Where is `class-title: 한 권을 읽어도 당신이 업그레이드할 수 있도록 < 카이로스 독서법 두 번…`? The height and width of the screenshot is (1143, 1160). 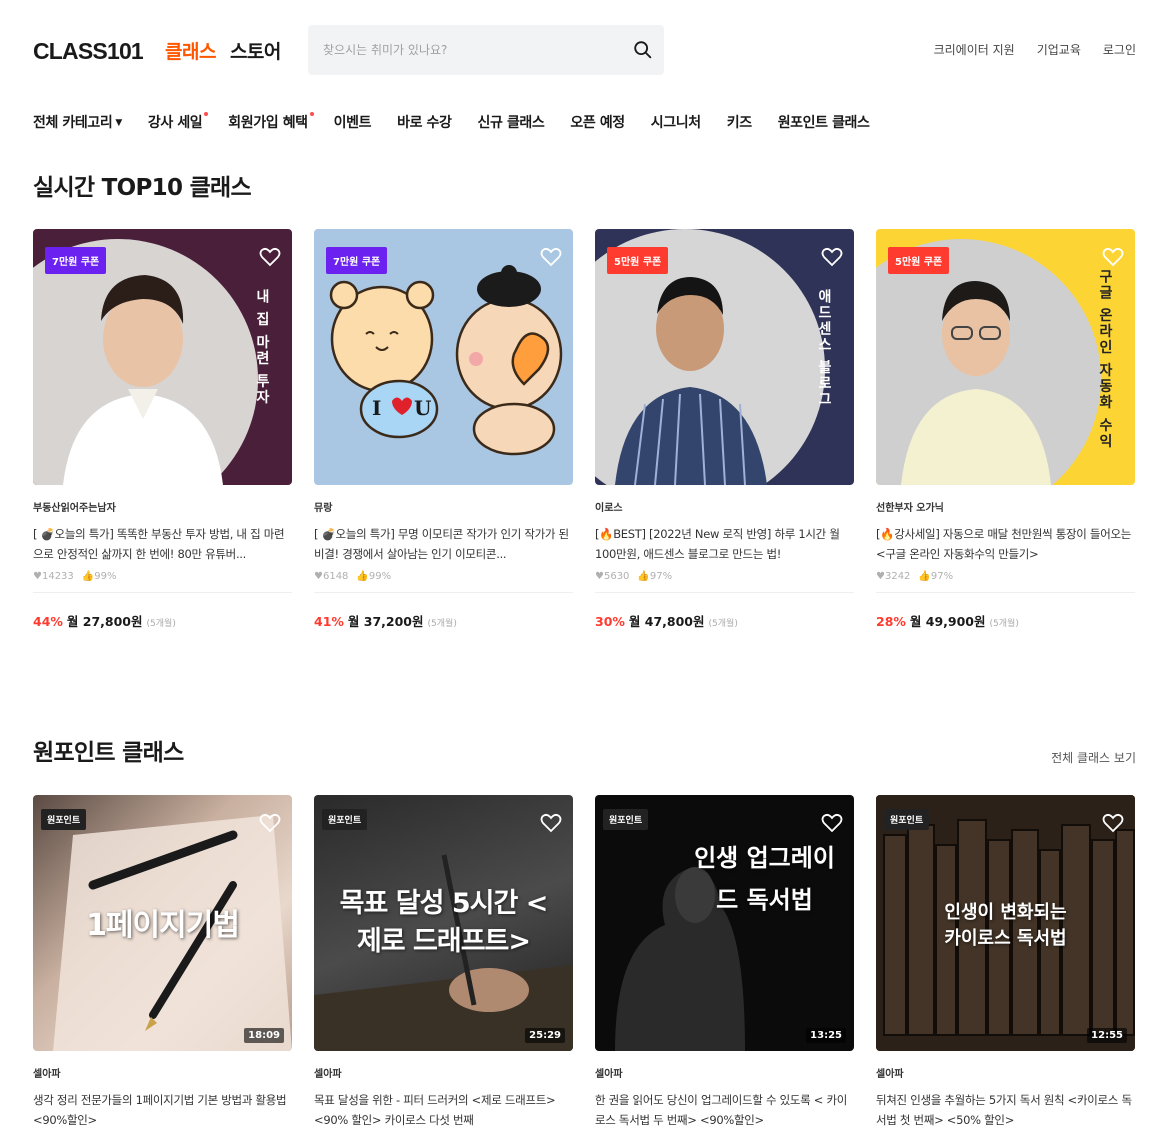
class-title: 한 권을 읽어도 당신이 업그레이드할 수 있도록 < 카이로스 독서법 두 번… is located at coordinates (724, 1110).